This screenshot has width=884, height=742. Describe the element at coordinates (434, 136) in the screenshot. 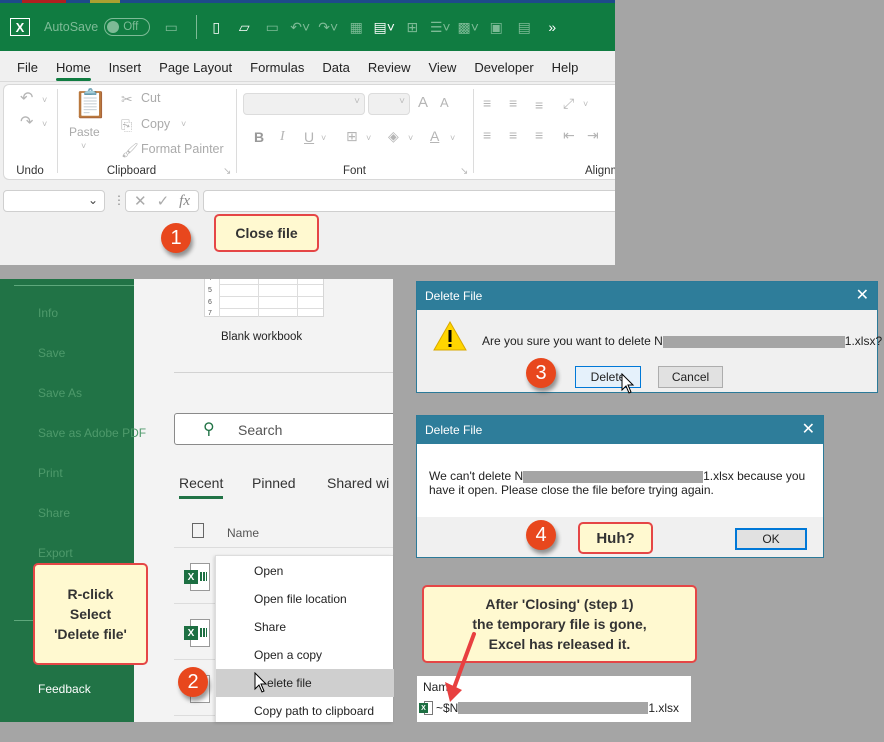

I see `font-color-icon: A` at that location.